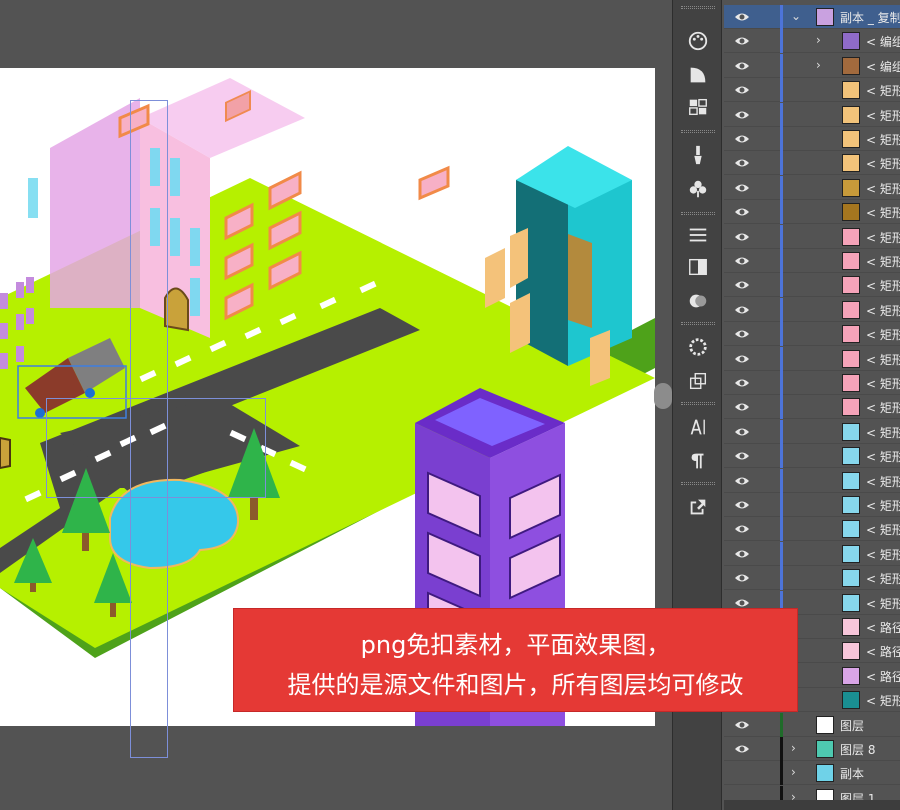 Image resolution: width=900 pixels, height=810 pixels. I want to click on gradient-icon, so click(698, 75).